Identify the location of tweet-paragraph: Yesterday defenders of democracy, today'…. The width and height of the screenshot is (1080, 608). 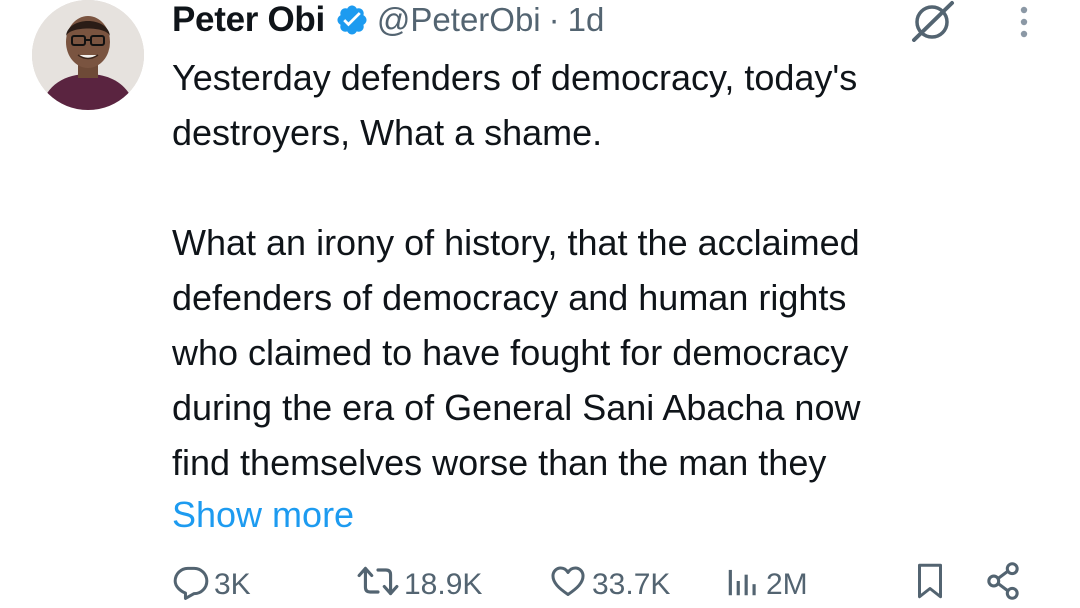
(515, 105).